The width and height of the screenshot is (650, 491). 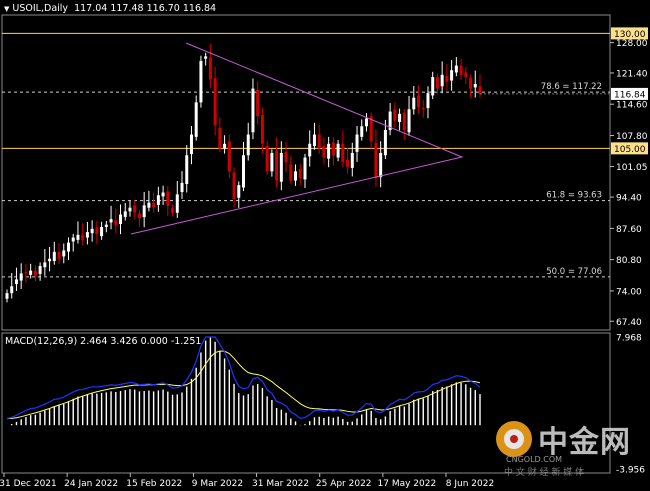 I want to click on time-axis-label: 9 Mar 2022, so click(x=217, y=484).